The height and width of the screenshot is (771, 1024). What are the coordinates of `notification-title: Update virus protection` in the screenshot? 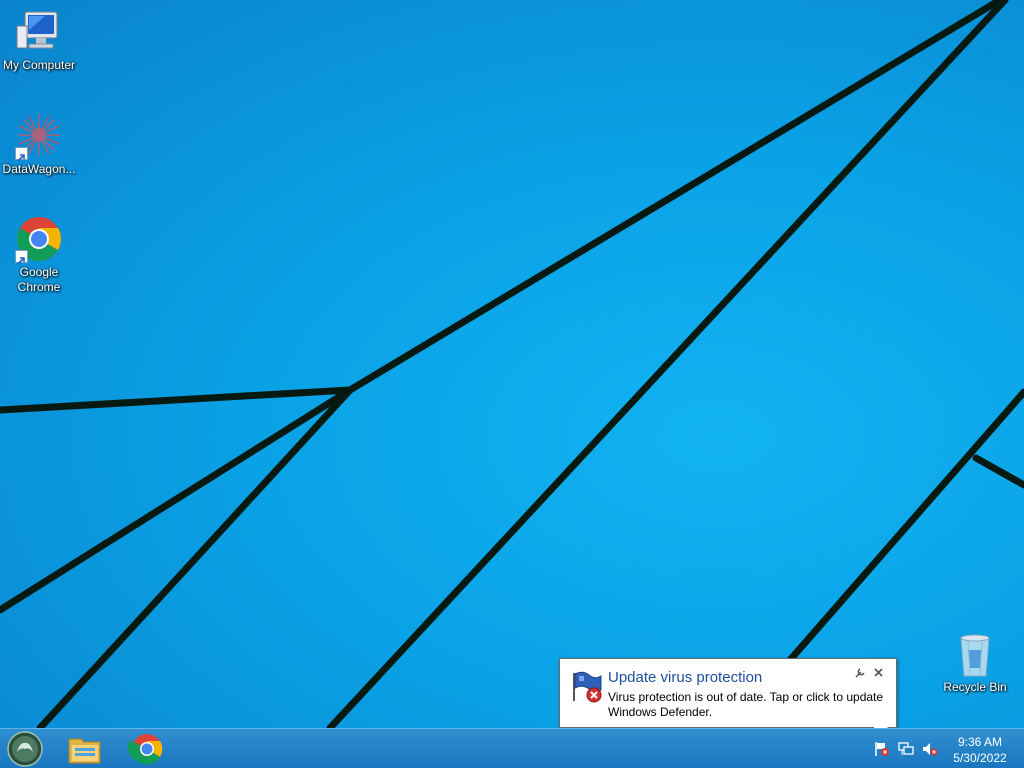 It's located at (685, 677).